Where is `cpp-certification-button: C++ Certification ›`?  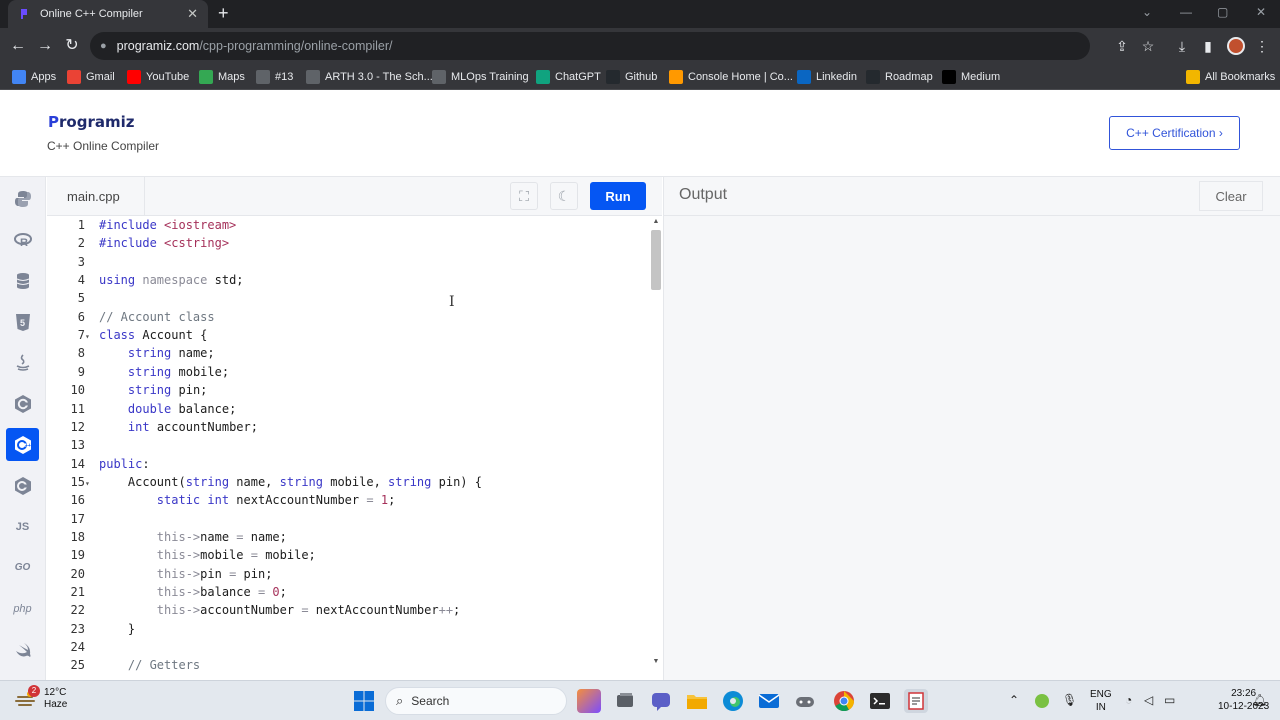
cpp-certification-button: C++ Certification › is located at coordinates (1174, 133).